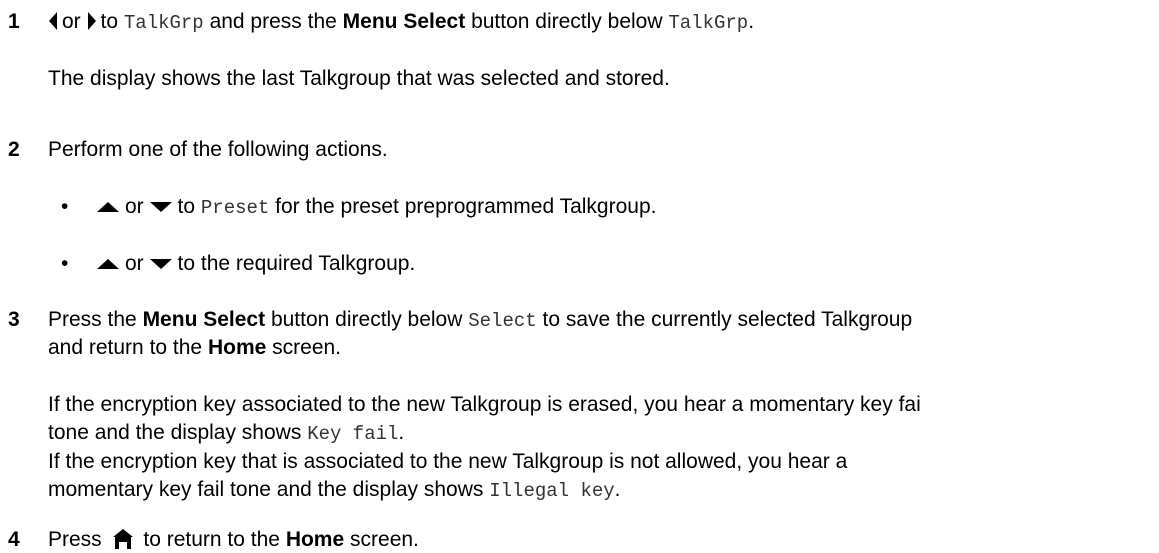 The width and height of the screenshot is (1159, 553). What do you see at coordinates (14, 149) in the screenshot?
I see `step-2-number: 2` at bounding box center [14, 149].